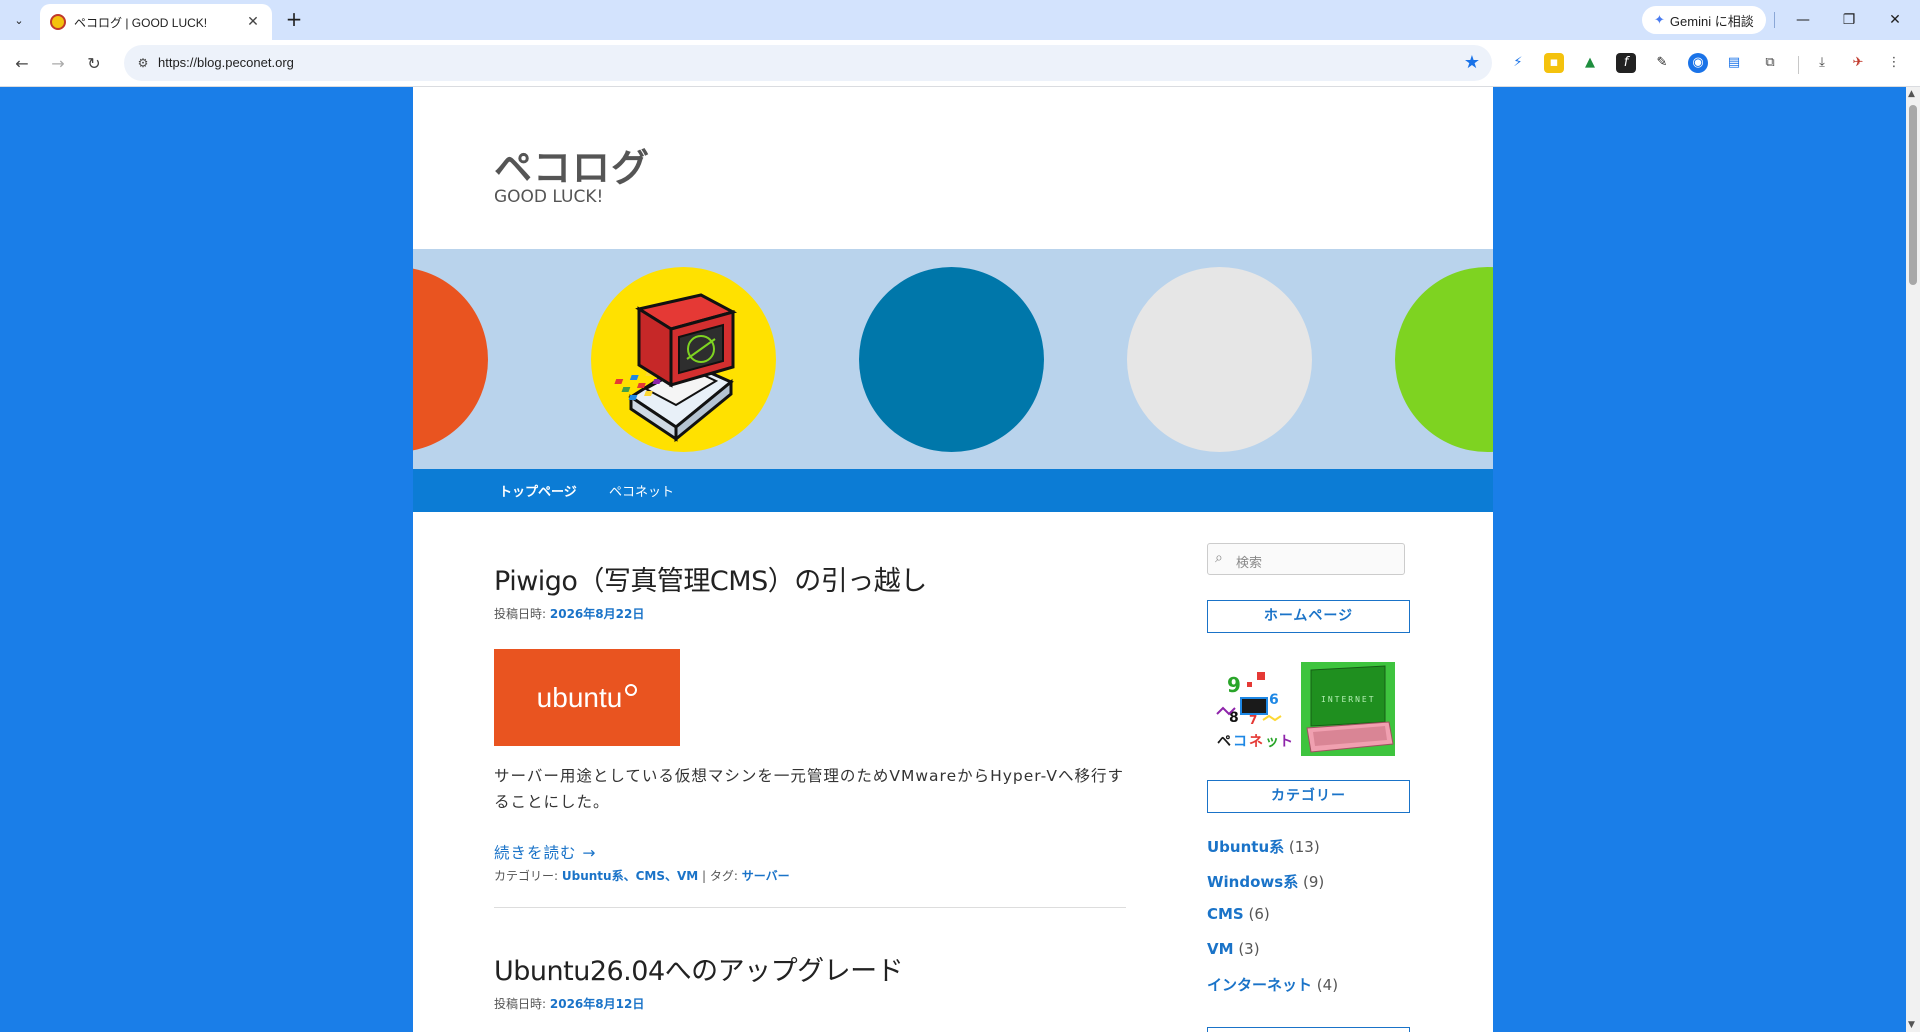 The width and height of the screenshot is (1920, 1032). What do you see at coordinates (1259, 914) in the screenshot?
I see `category-count: (6)` at bounding box center [1259, 914].